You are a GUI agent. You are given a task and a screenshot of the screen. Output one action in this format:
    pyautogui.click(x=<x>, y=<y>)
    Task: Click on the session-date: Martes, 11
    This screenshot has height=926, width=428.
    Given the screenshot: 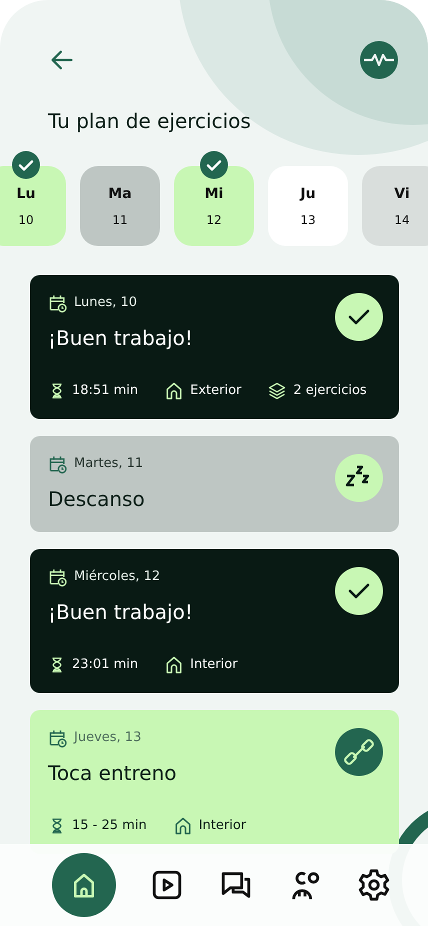 What is the action you would take?
    pyautogui.click(x=109, y=464)
    